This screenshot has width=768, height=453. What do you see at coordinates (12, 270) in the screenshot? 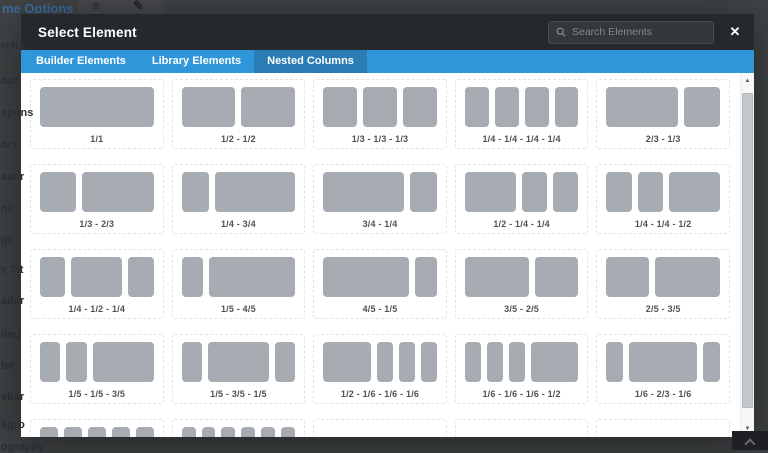
I see `background-sidebar-item: e Tit` at bounding box center [12, 270].